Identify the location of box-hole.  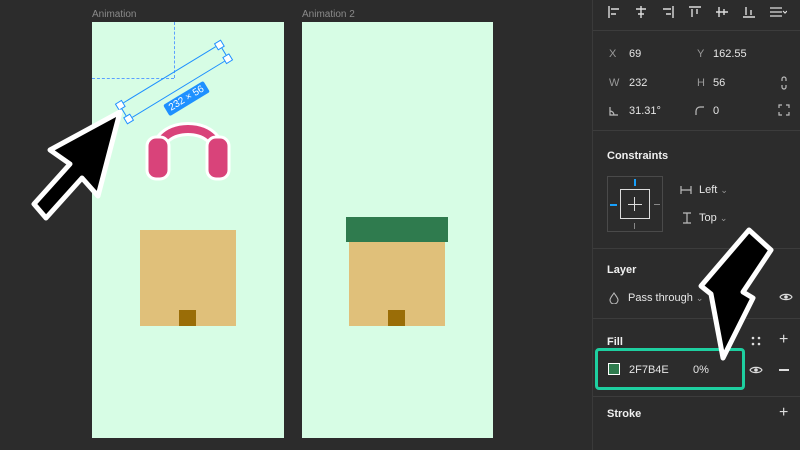
(187, 318).